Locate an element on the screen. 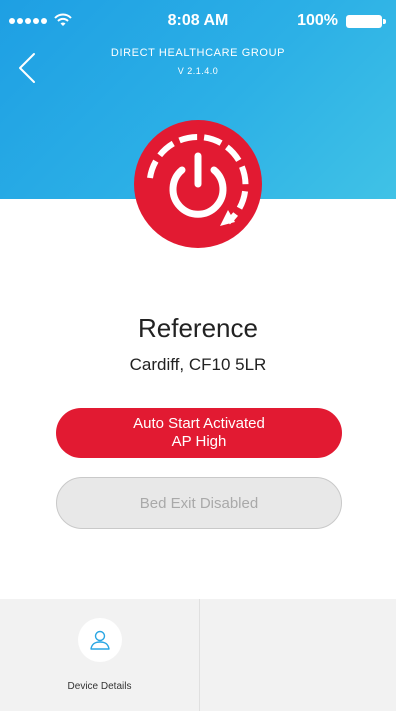  status-bar: 8:08 AM 100% is located at coordinates (198, 20).